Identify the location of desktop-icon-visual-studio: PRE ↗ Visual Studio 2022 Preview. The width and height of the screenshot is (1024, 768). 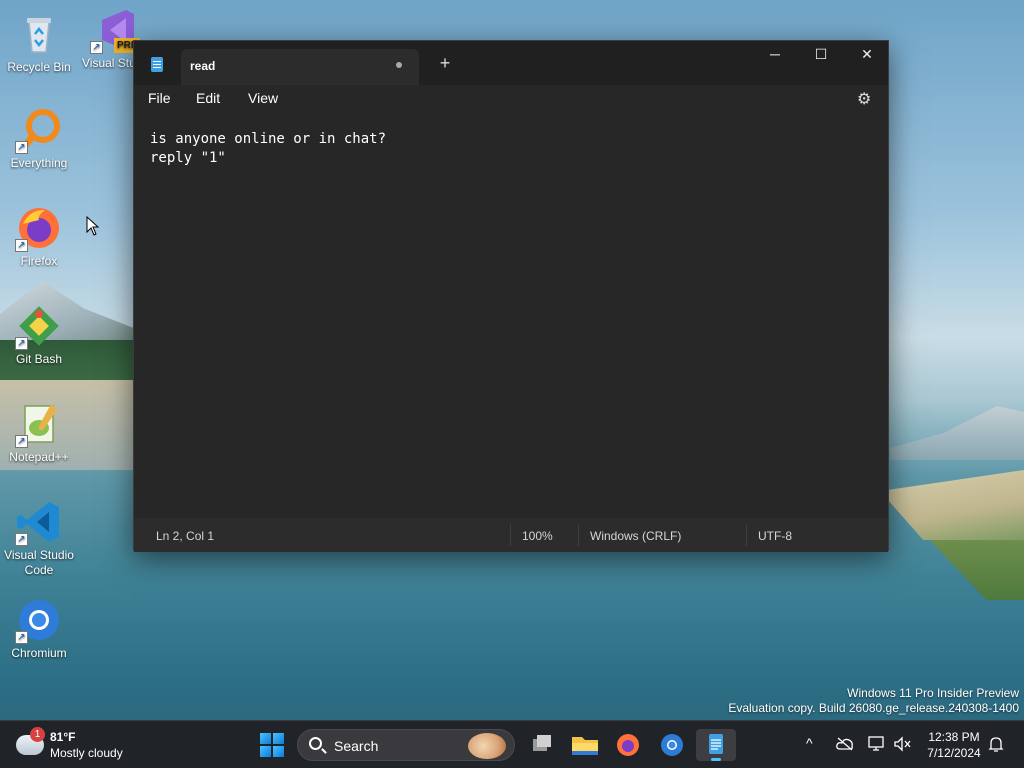
(110, 38).